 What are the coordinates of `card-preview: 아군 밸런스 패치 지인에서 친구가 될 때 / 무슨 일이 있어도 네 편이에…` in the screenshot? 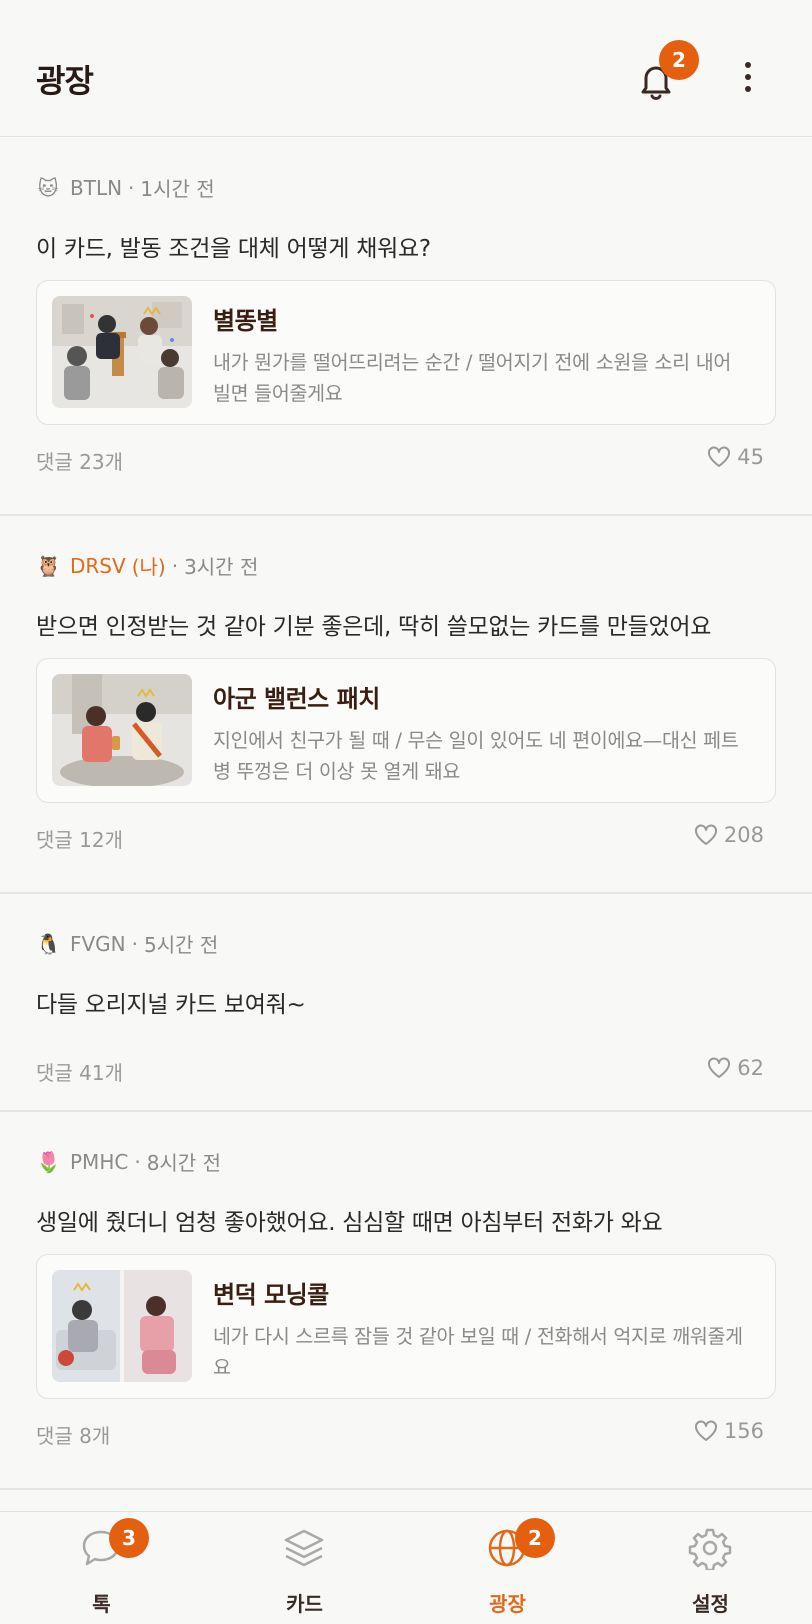 It's located at (406, 730).